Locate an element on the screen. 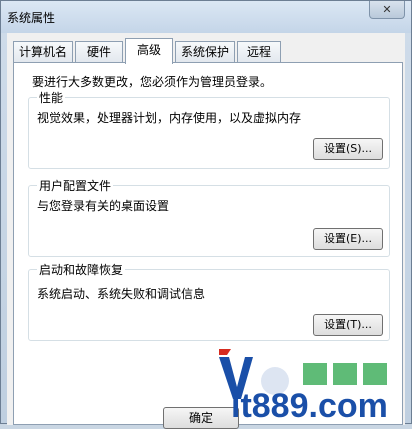 The height and width of the screenshot is (429, 412). tab-system-protection: 系统保护 is located at coordinates (205, 51).